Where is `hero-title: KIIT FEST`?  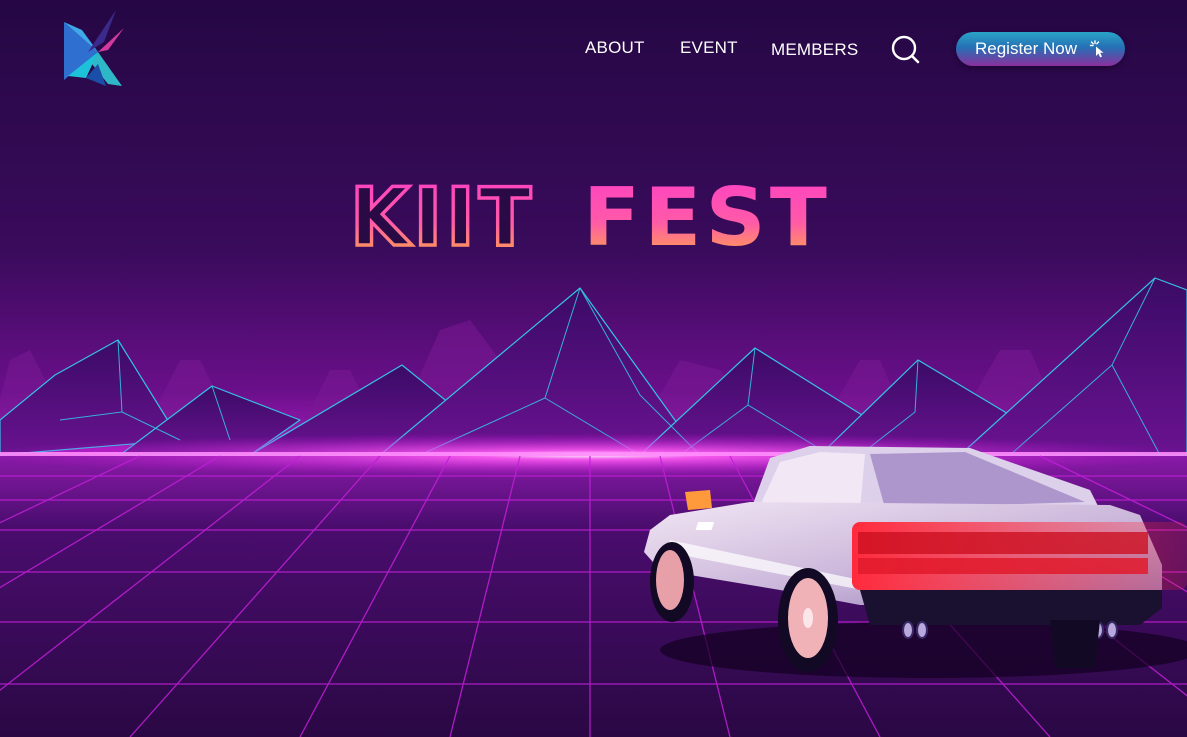 hero-title: KIIT FEST is located at coordinates (589, 215).